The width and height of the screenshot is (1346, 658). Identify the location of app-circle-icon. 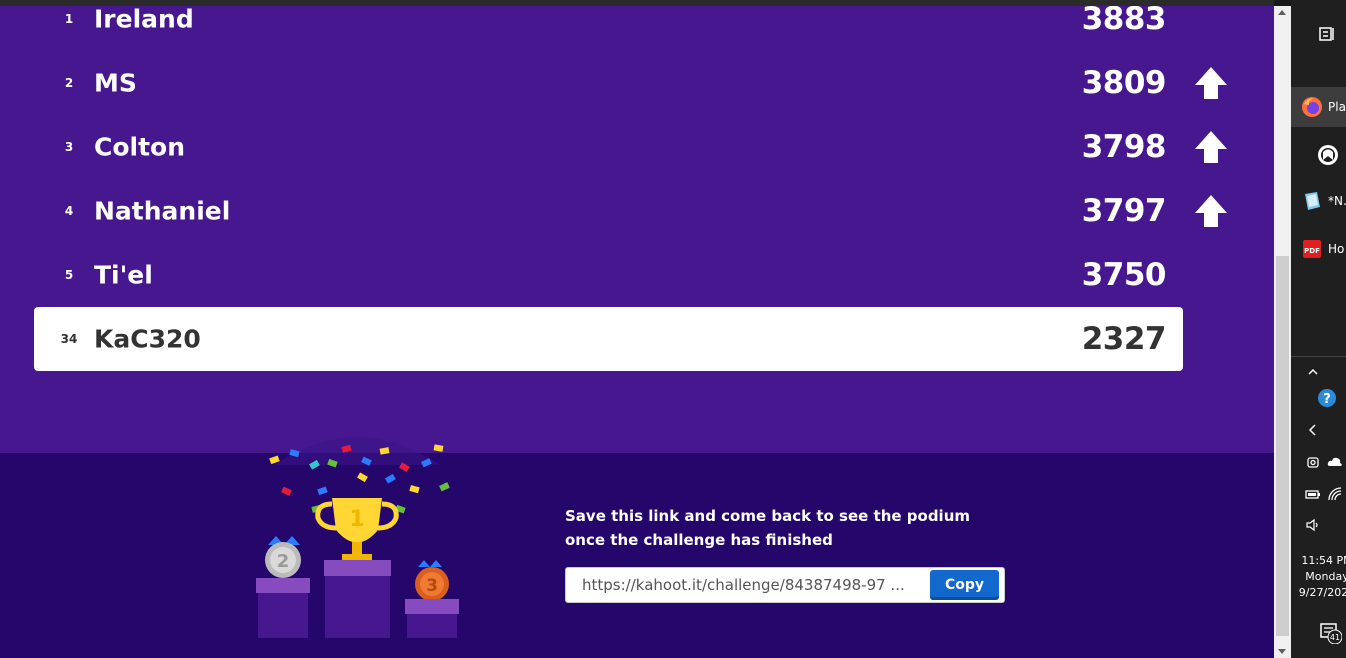
(1328, 155).